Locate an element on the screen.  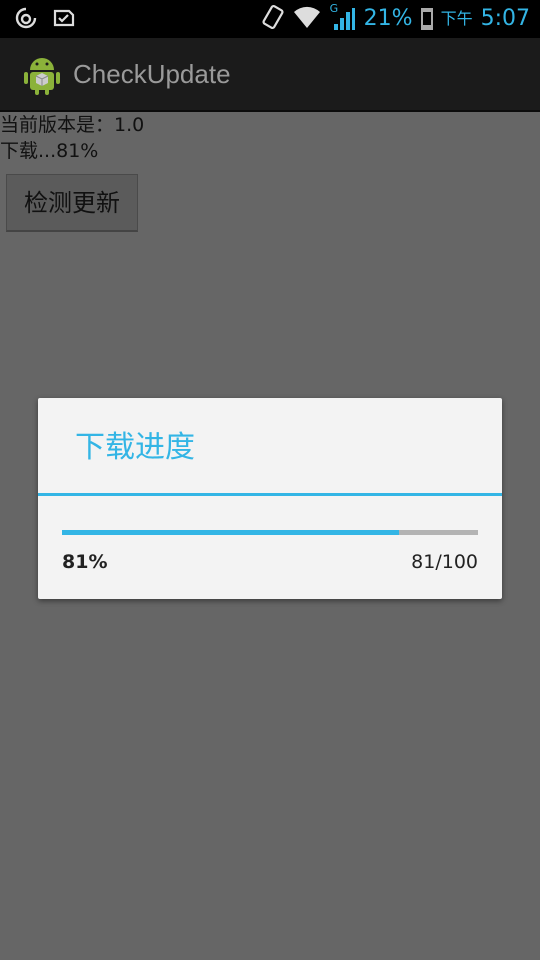
check-update-button: 检测更新 is located at coordinates (72, 203).